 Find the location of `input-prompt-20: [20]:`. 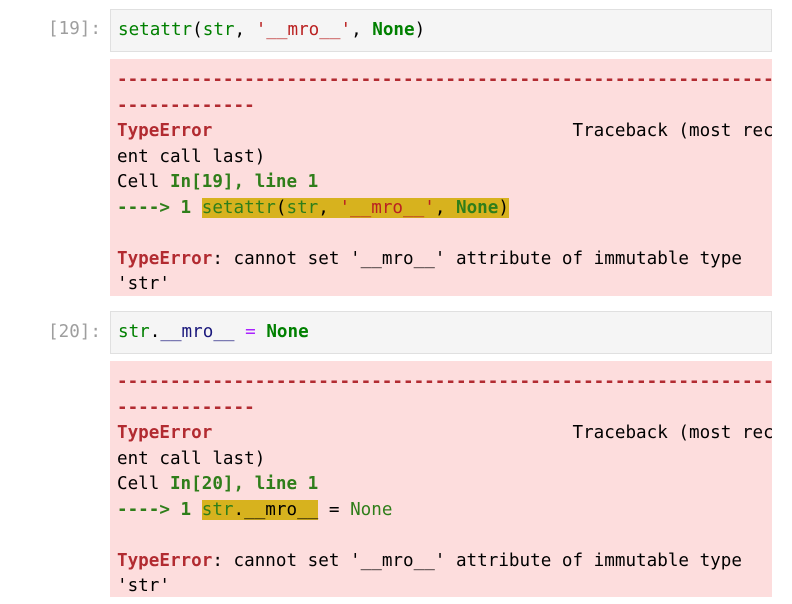

input-prompt-20: [20]: is located at coordinates (74, 332).